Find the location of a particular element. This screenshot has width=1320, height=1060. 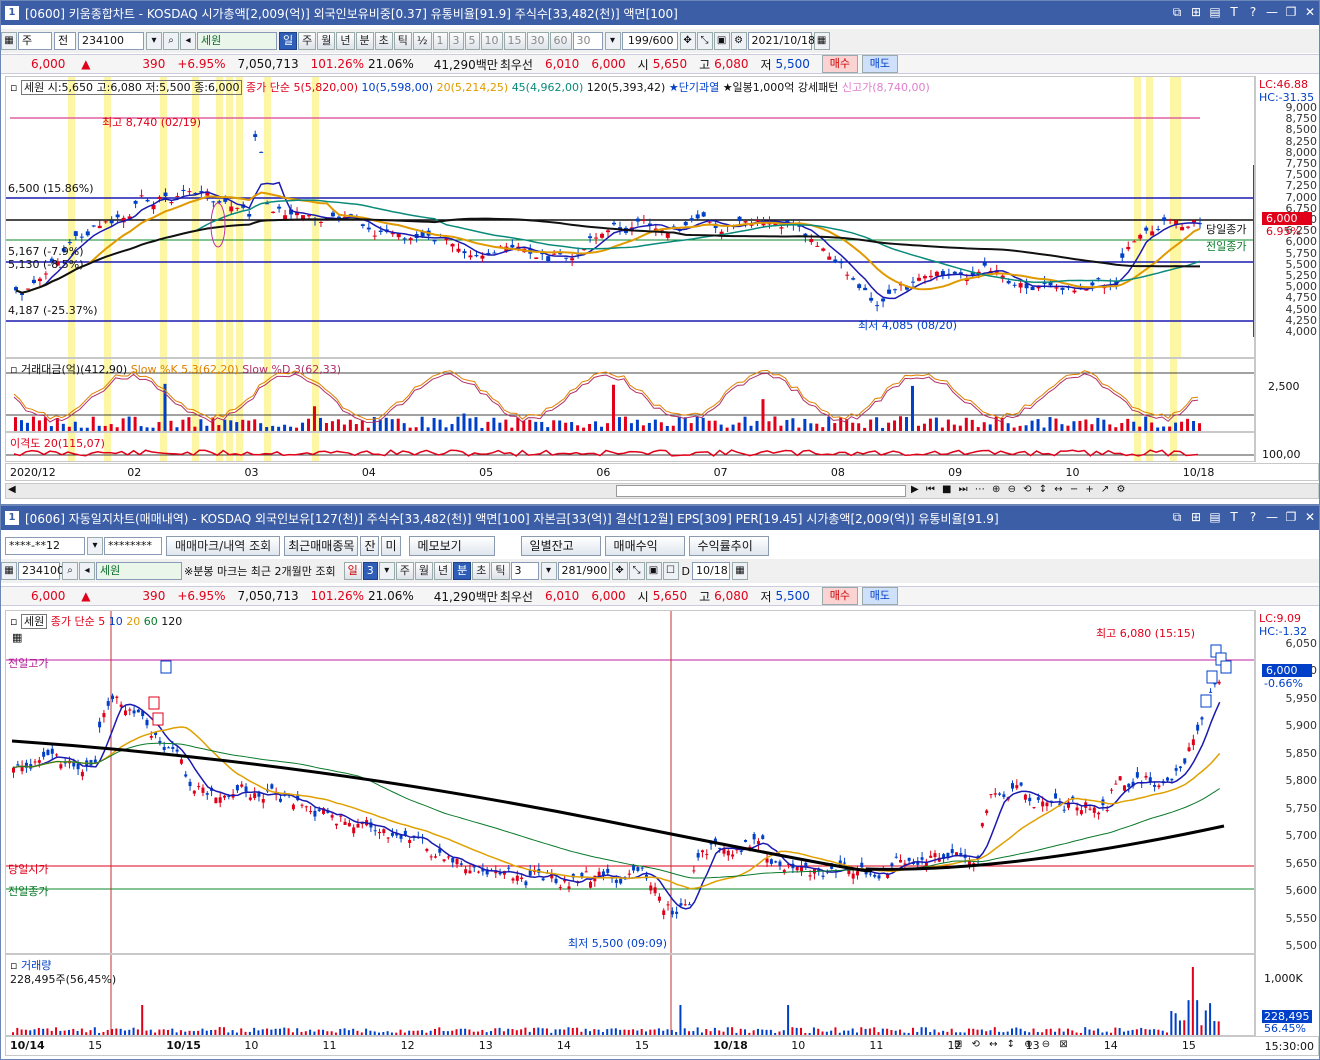

interval-input: 30 is located at coordinates (587, 41).